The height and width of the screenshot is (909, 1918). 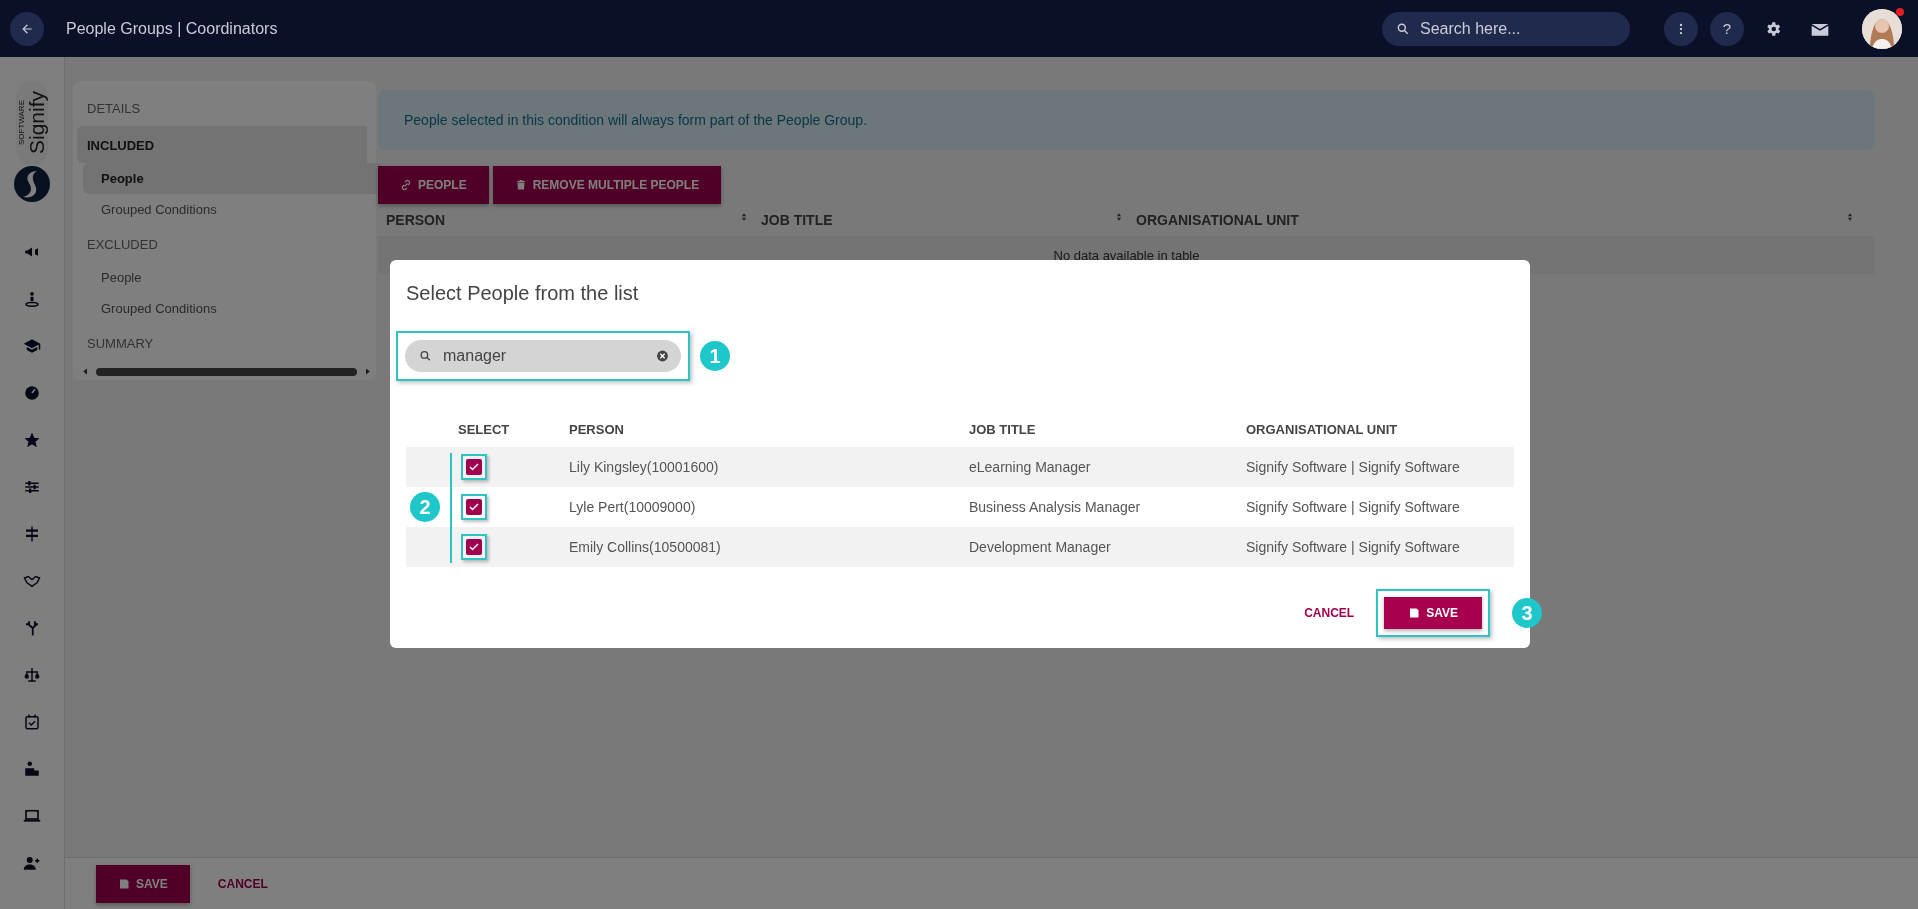 What do you see at coordinates (406, 185) in the screenshot?
I see `link-icon` at bounding box center [406, 185].